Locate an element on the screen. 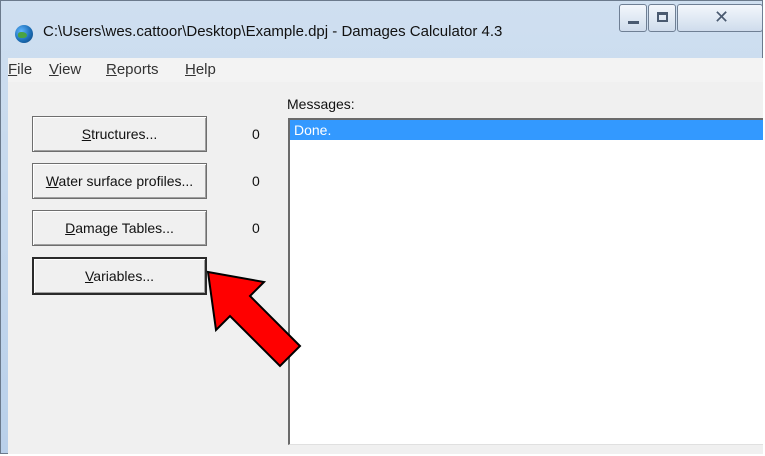 Image resolution: width=765 pixels, height=456 pixels. list-item: Done. is located at coordinates (526, 130).